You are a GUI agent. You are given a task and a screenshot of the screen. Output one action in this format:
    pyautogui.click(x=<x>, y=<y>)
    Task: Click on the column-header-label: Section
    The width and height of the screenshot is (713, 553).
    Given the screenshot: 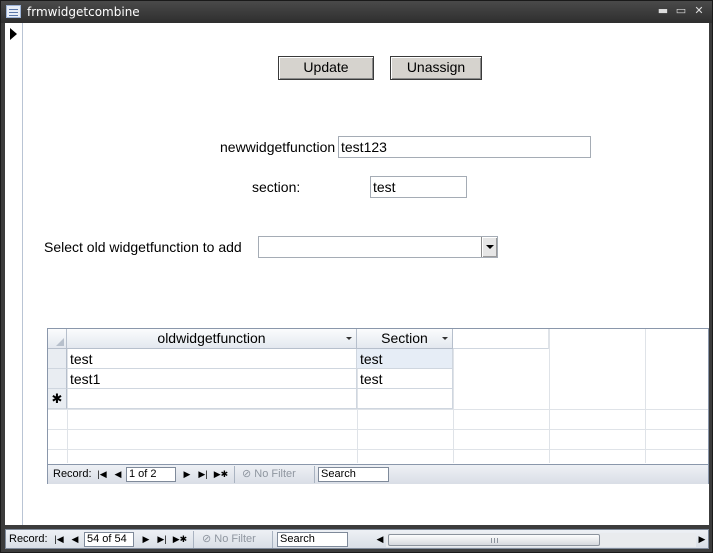 What is the action you would take?
    pyautogui.click(x=404, y=338)
    